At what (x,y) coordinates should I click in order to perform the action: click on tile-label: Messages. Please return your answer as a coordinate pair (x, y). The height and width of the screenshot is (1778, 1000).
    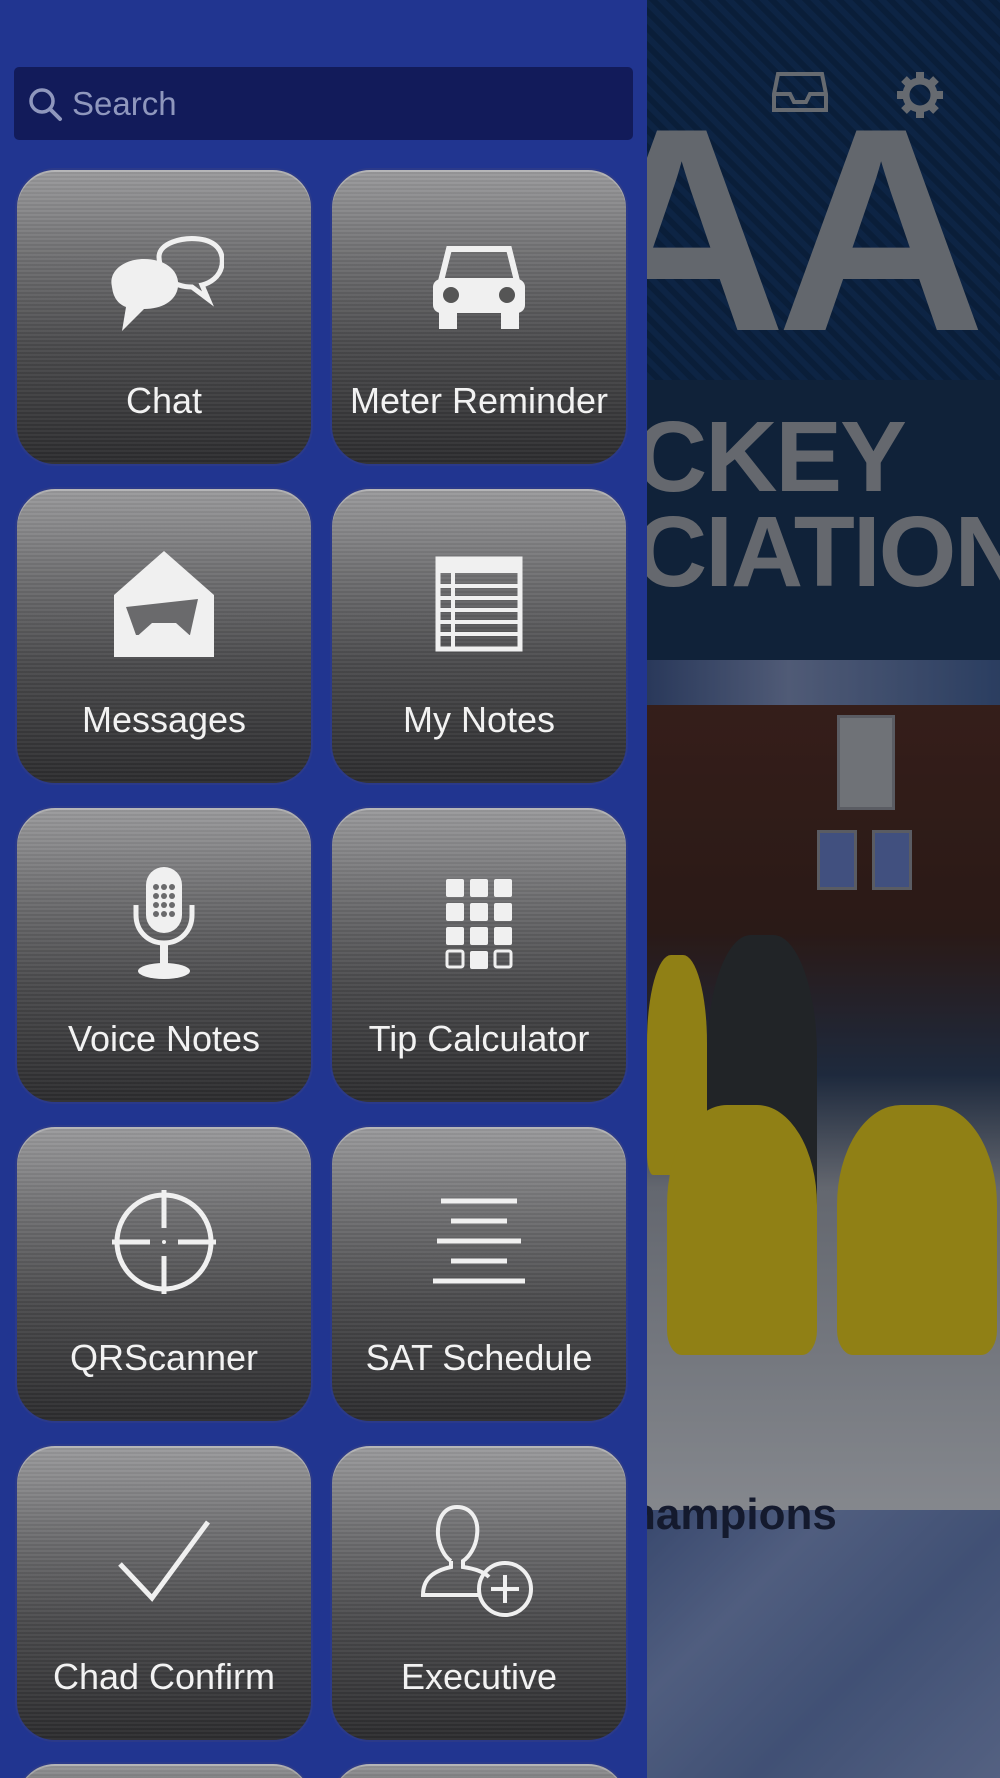
    Looking at the image, I should click on (164, 719).